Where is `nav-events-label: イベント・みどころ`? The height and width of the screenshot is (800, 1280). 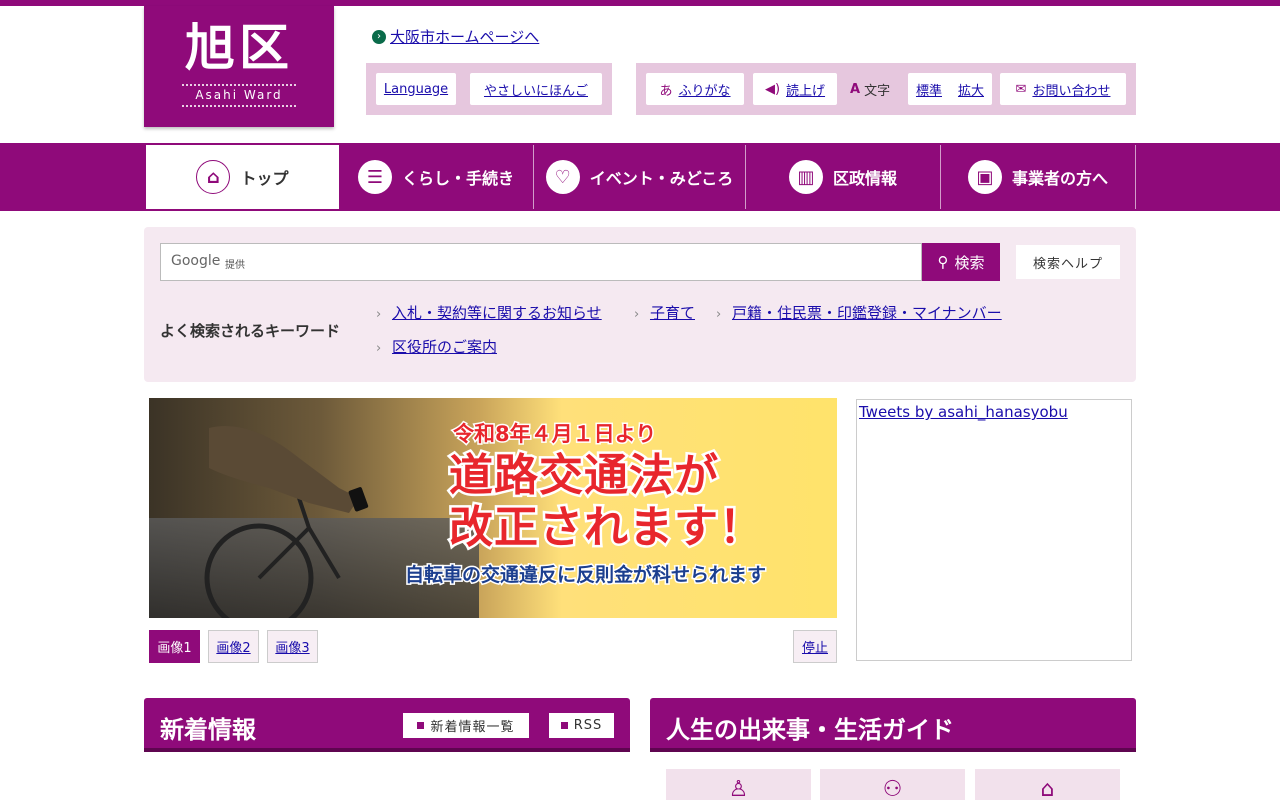
nav-events-label: イベント・みどころ is located at coordinates (661, 178).